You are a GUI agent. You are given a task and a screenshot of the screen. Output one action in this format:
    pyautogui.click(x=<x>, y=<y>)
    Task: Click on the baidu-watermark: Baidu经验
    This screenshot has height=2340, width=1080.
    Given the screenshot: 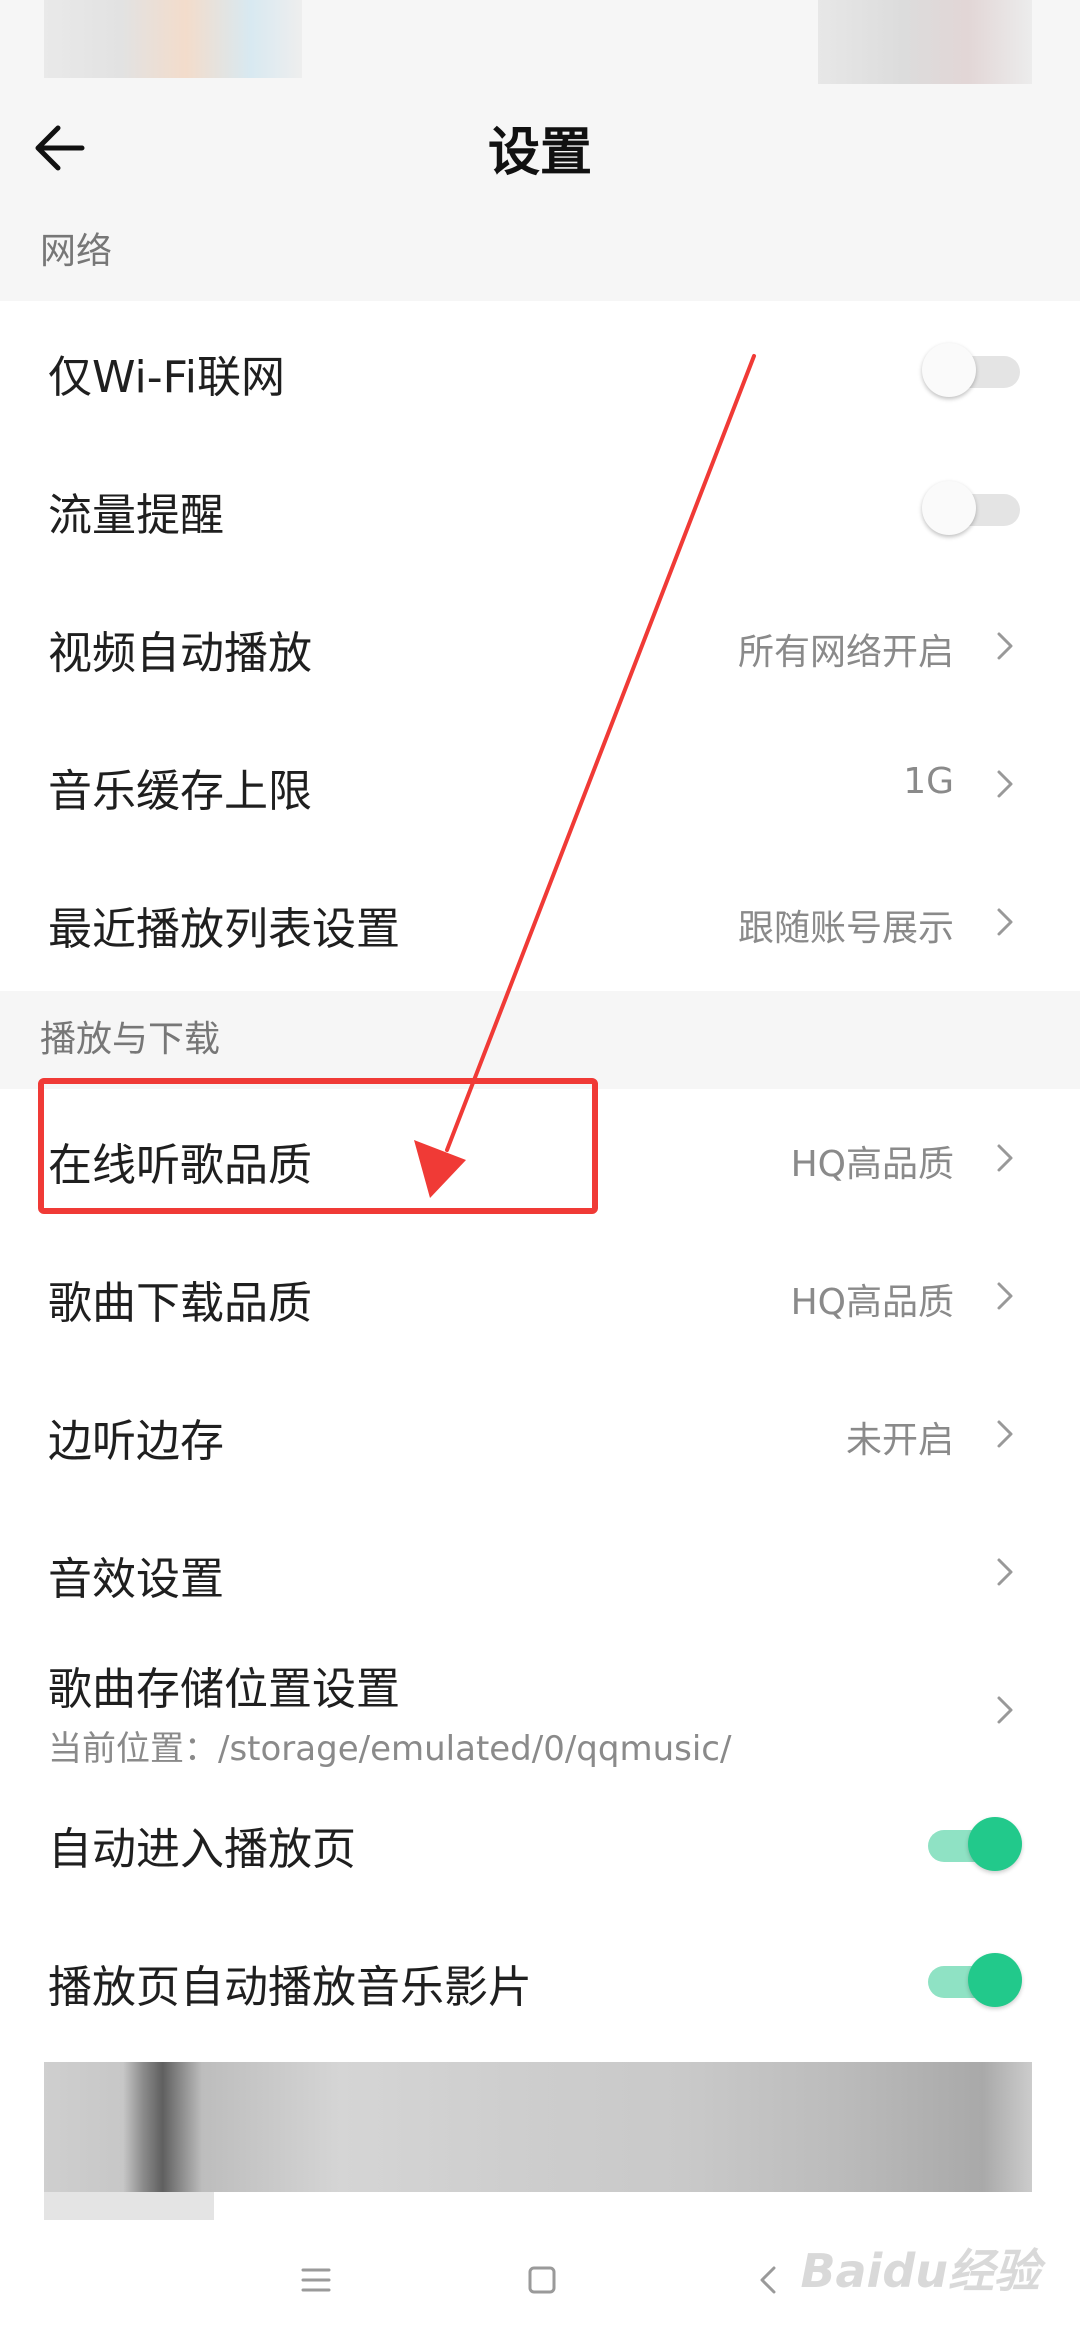 What is the action you would take?
    pyautogui.click(x=920, y=2271)
    